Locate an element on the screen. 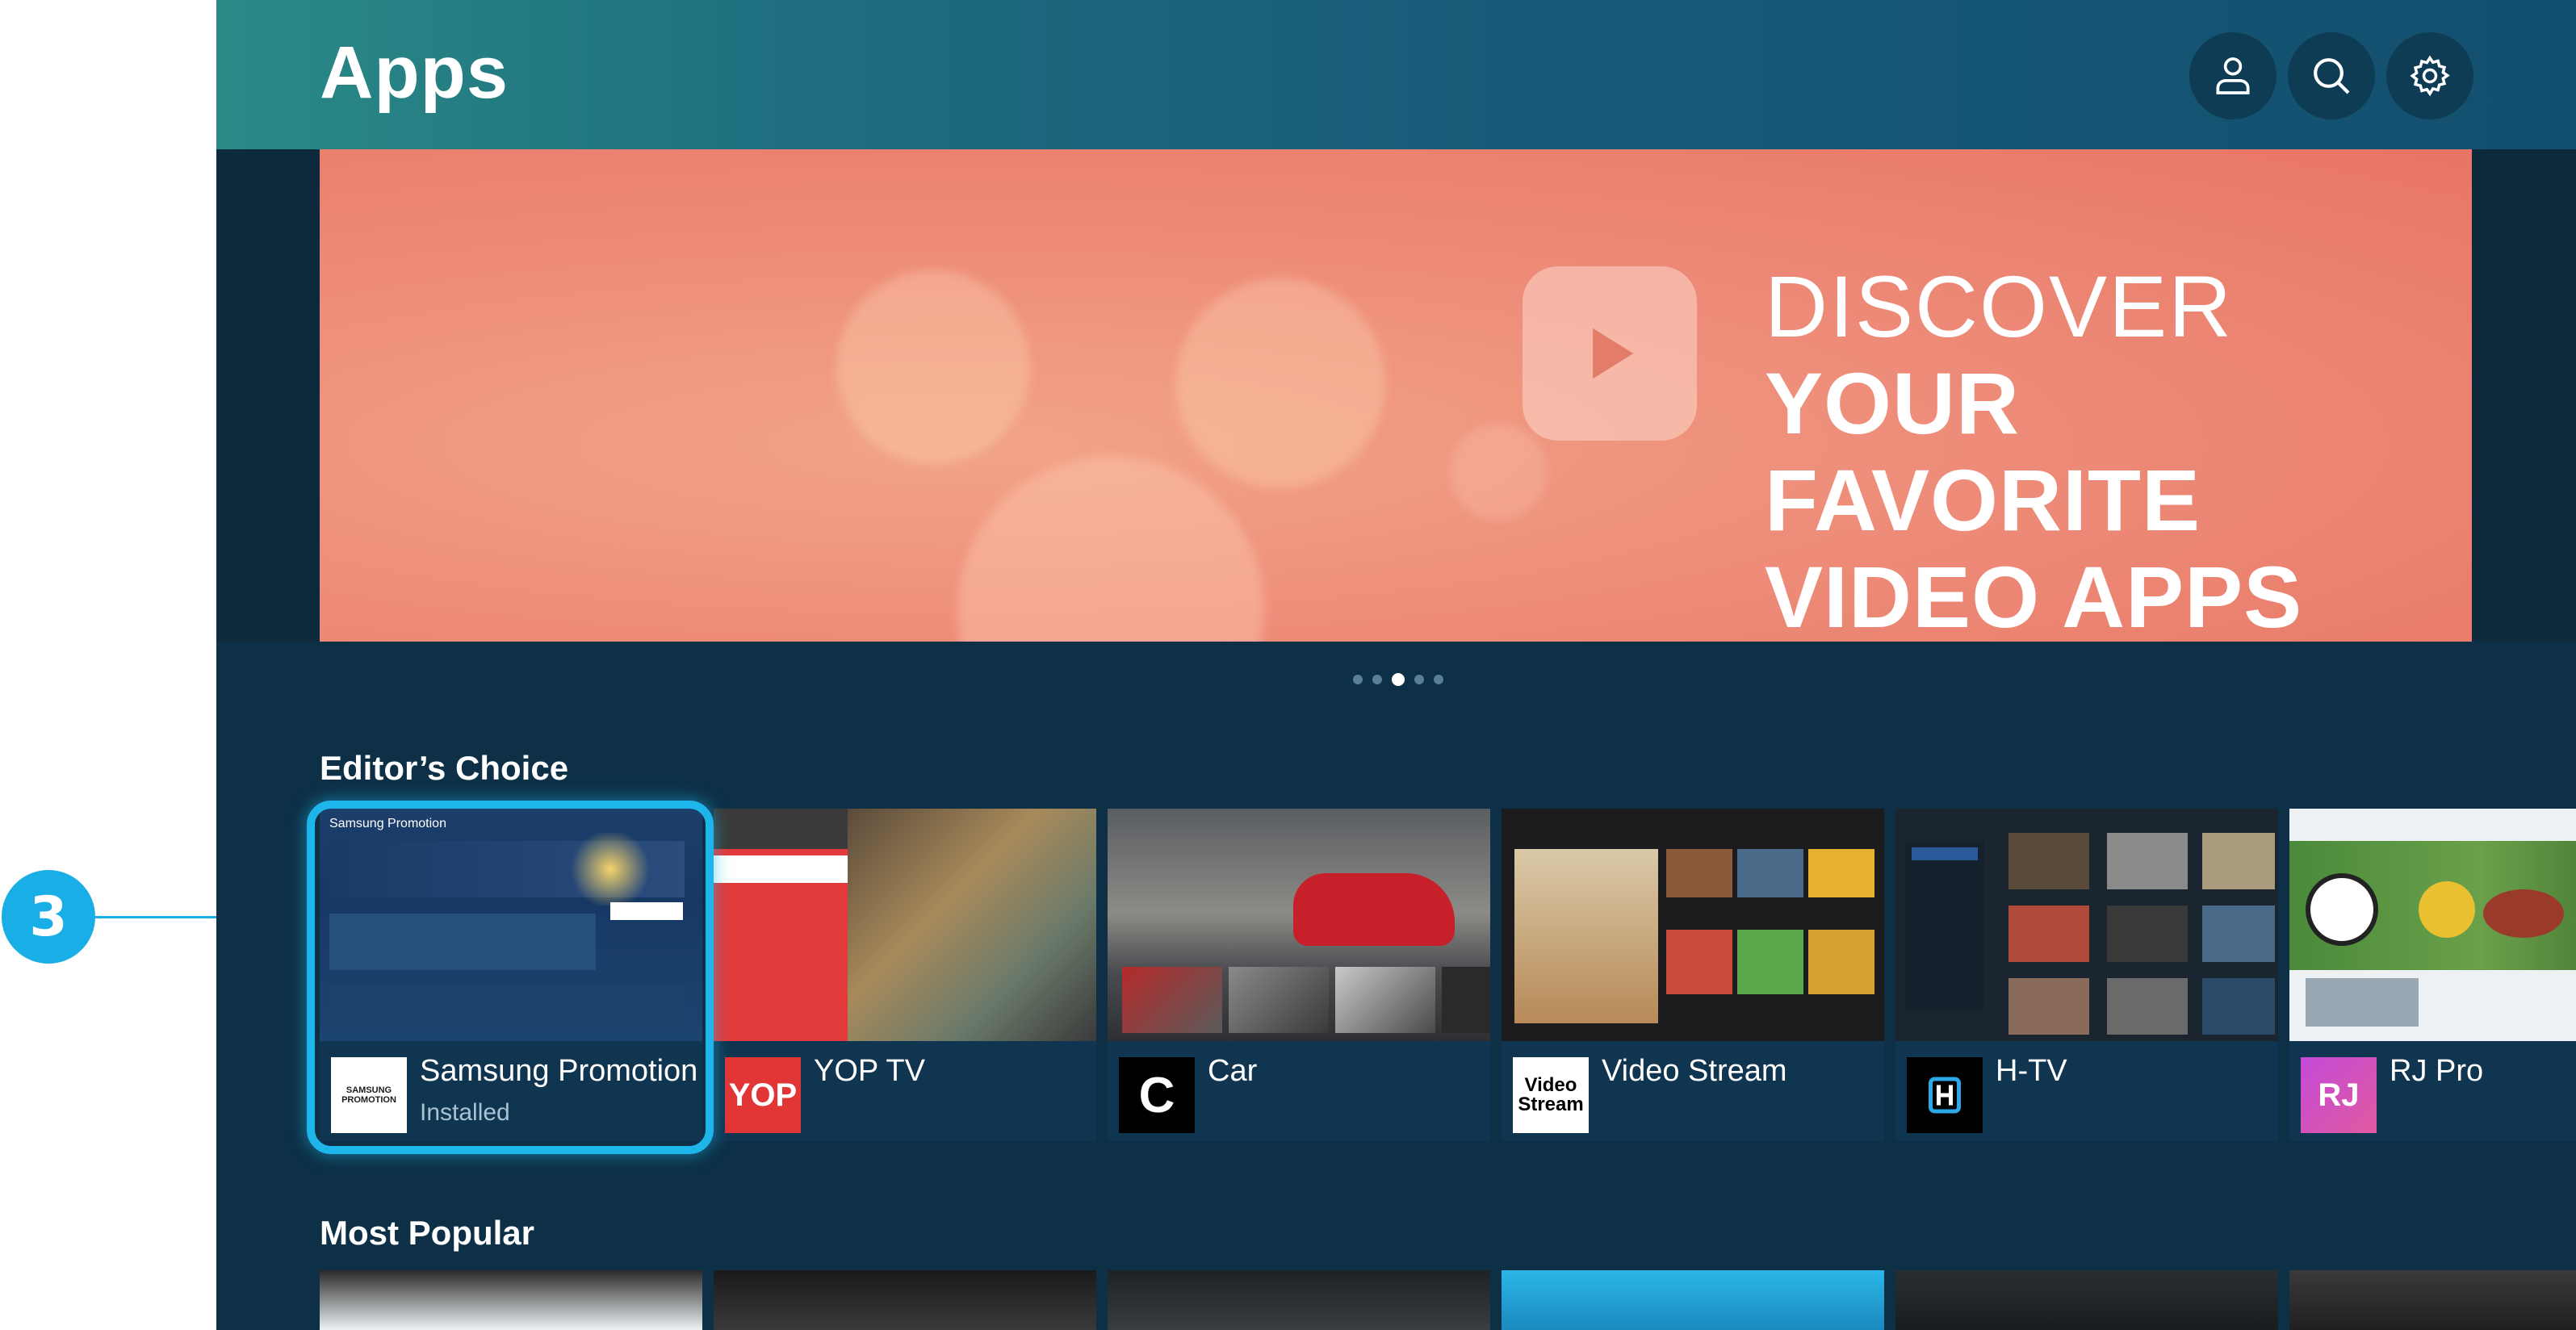 The width and height of the screenshot is (2576, 1330). page-title: Apps is located at coordinates (414, 73).